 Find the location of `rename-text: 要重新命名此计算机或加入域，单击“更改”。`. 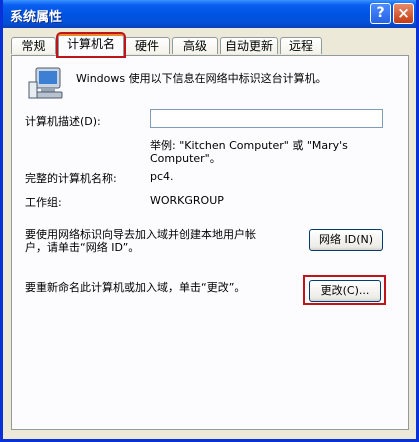

rename-text: 要重新命名此计算机或加入域，单击“更改”。 is located at coordinates (135, 287).